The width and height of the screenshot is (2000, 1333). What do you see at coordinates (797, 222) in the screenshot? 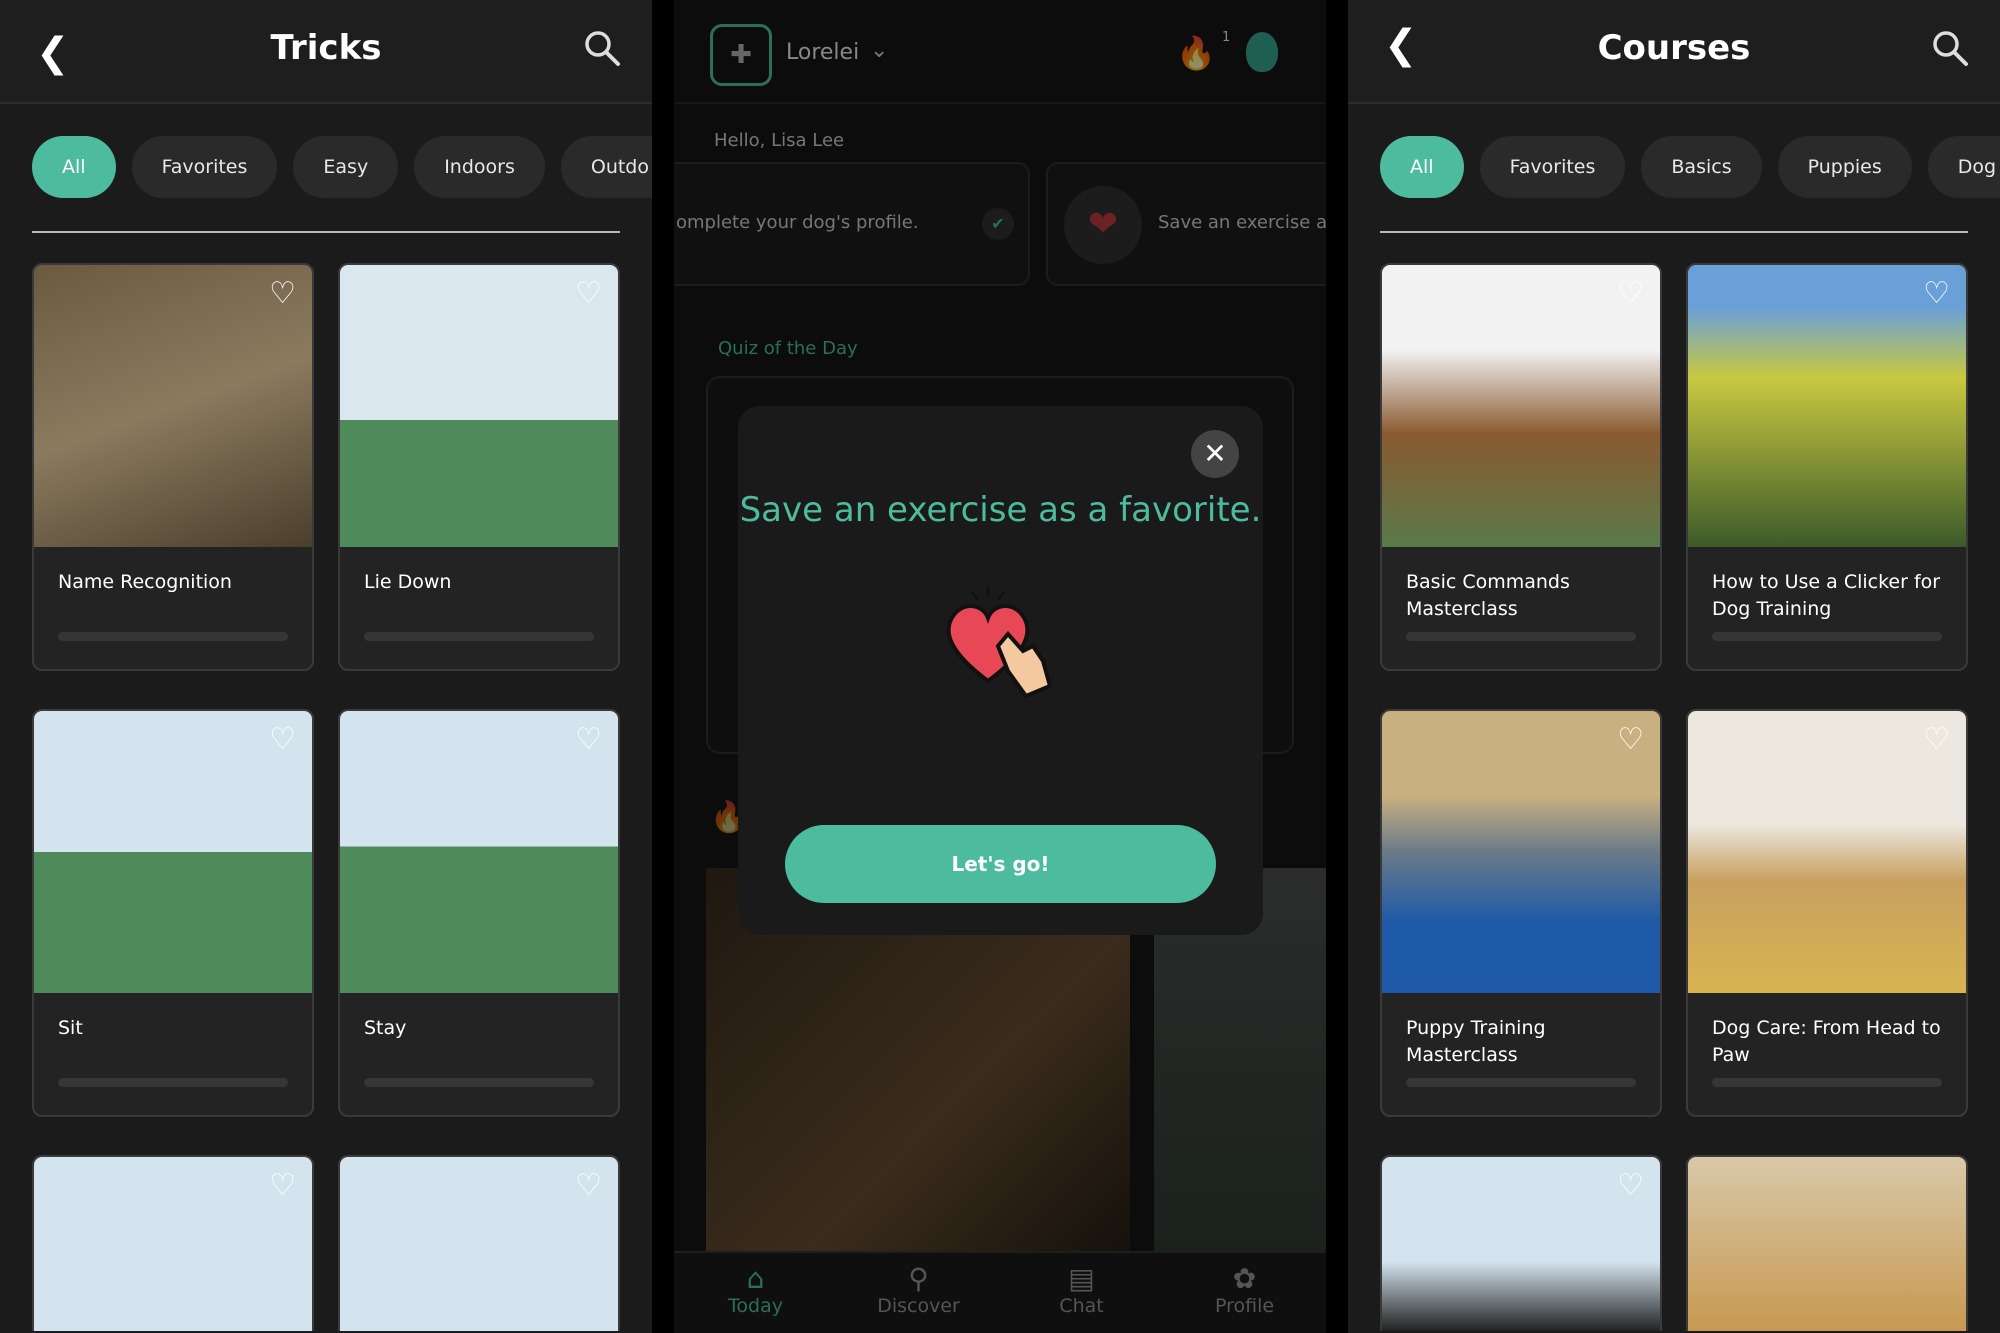
I see `task-text: omplete your dog's profile.` at bounding box center [797, 222].